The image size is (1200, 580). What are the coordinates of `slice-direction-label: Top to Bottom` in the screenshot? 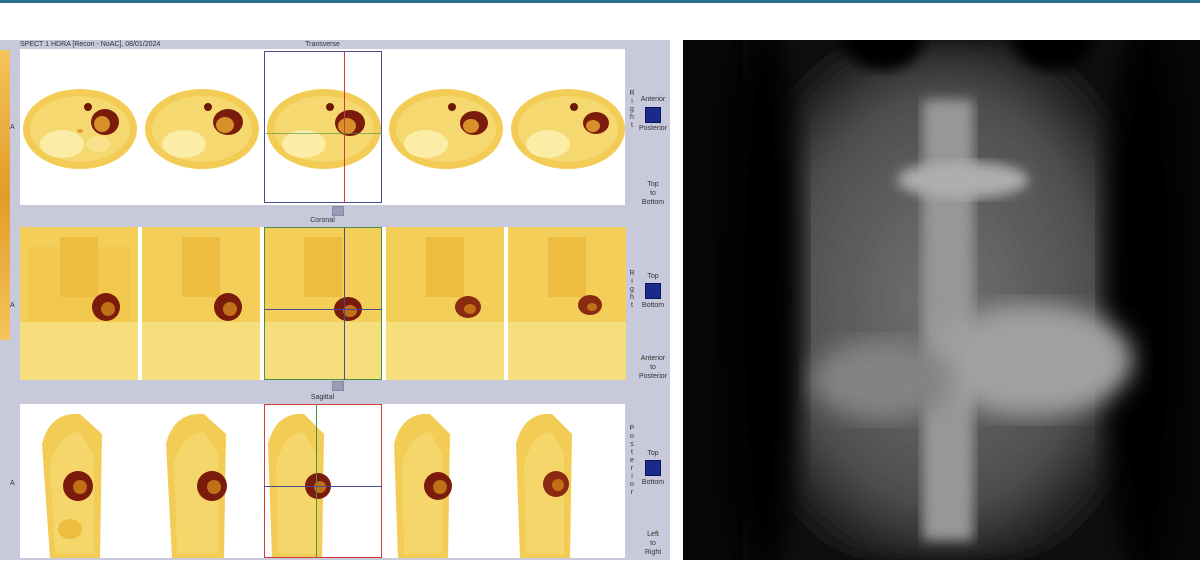 It's located at (653, 193).